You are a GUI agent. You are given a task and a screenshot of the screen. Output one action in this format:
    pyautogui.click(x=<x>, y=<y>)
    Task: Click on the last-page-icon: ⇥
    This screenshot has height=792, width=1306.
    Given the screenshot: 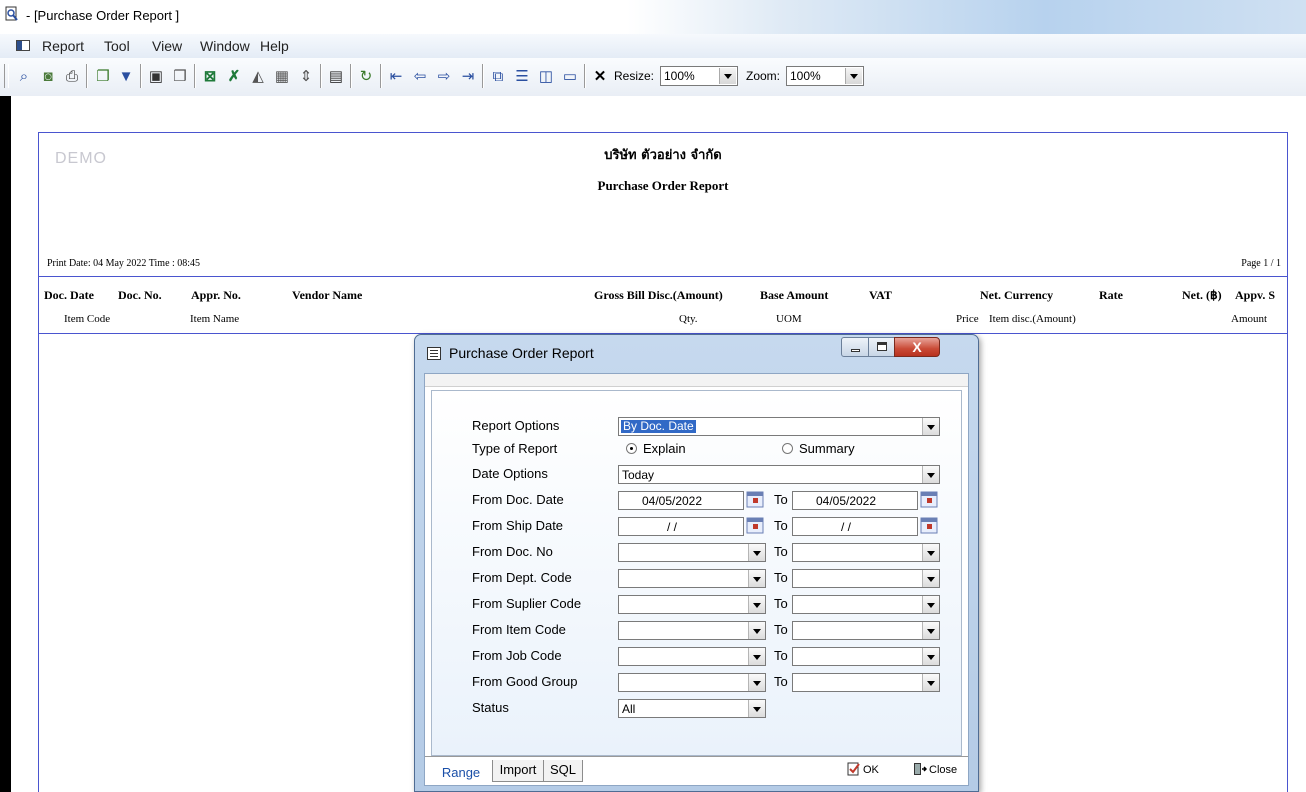 What is the action you would take?
    pyautogui.click(x=468, y=76)
    